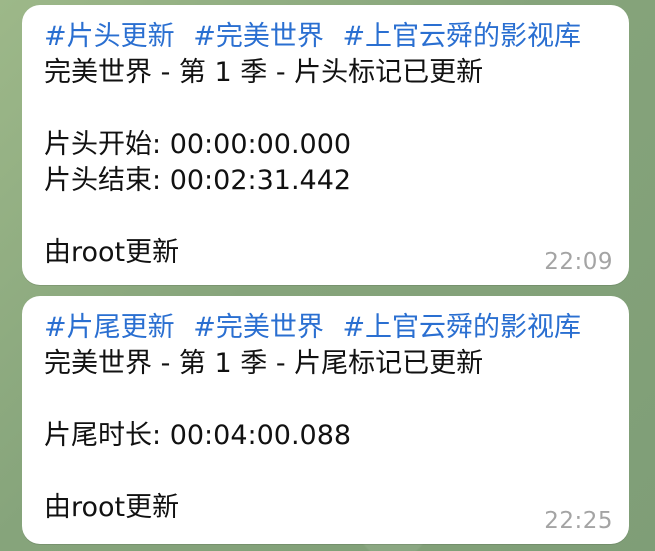  Describe the element at coordinates (98, 180) in the screenshot. I see `field-label: 片头结束` at that location.